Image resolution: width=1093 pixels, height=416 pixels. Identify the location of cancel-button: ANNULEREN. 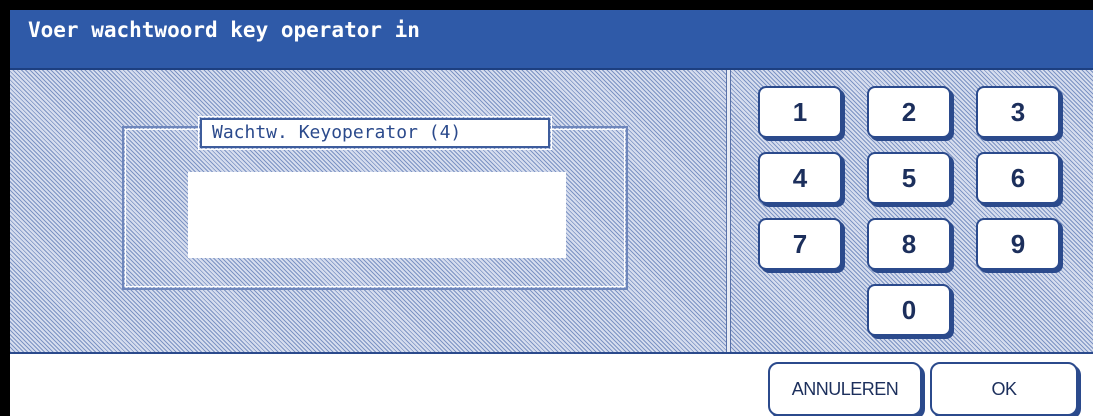
(845, 389).